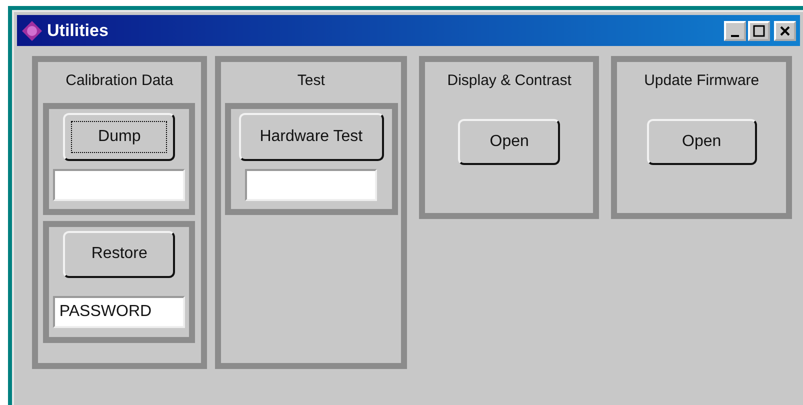 This screenshot has height=405, width=803. Describe the element at coordinates (735, 35) in the screenshot. I see `minimize-icon` at that location.